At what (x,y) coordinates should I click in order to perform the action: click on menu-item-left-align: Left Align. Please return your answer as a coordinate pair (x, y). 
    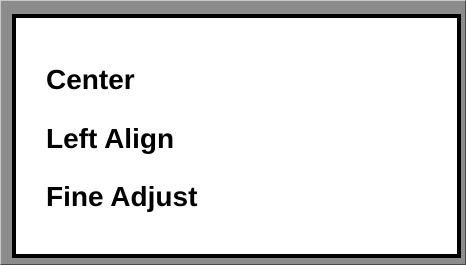
    Looking at the image, I should click on (110, 139).